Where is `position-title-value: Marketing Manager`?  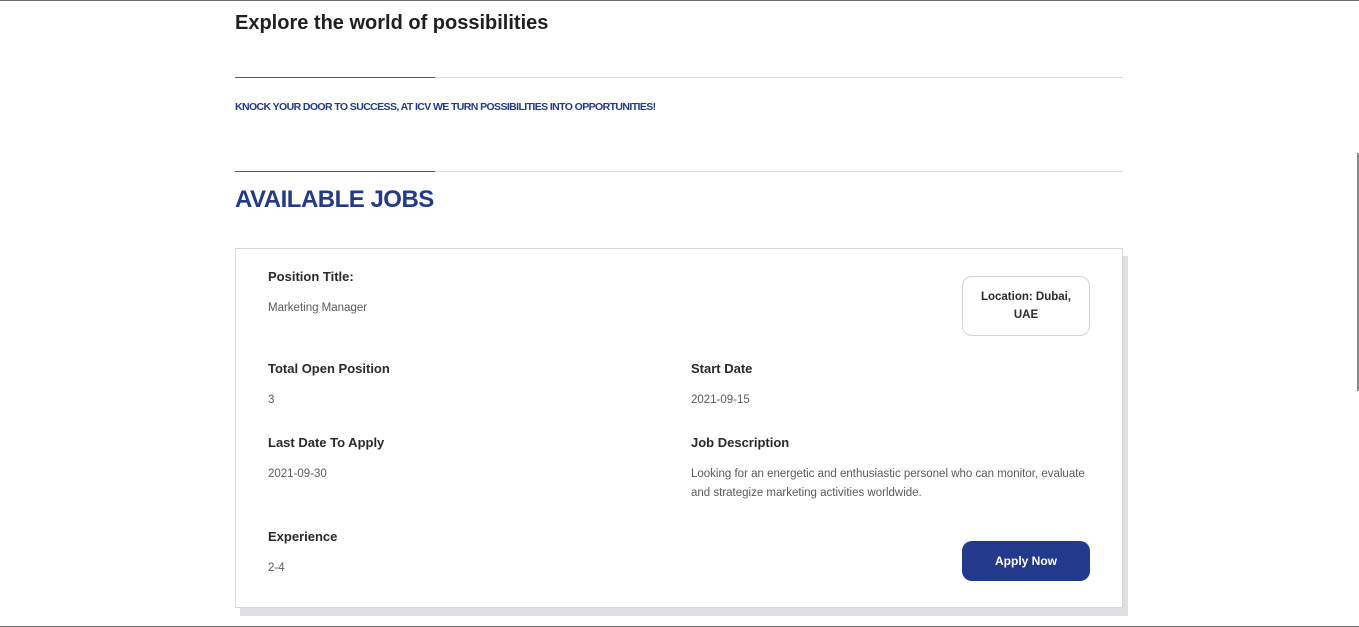
position-title-value: Marketing Manager is located at coordinates (318, 308).